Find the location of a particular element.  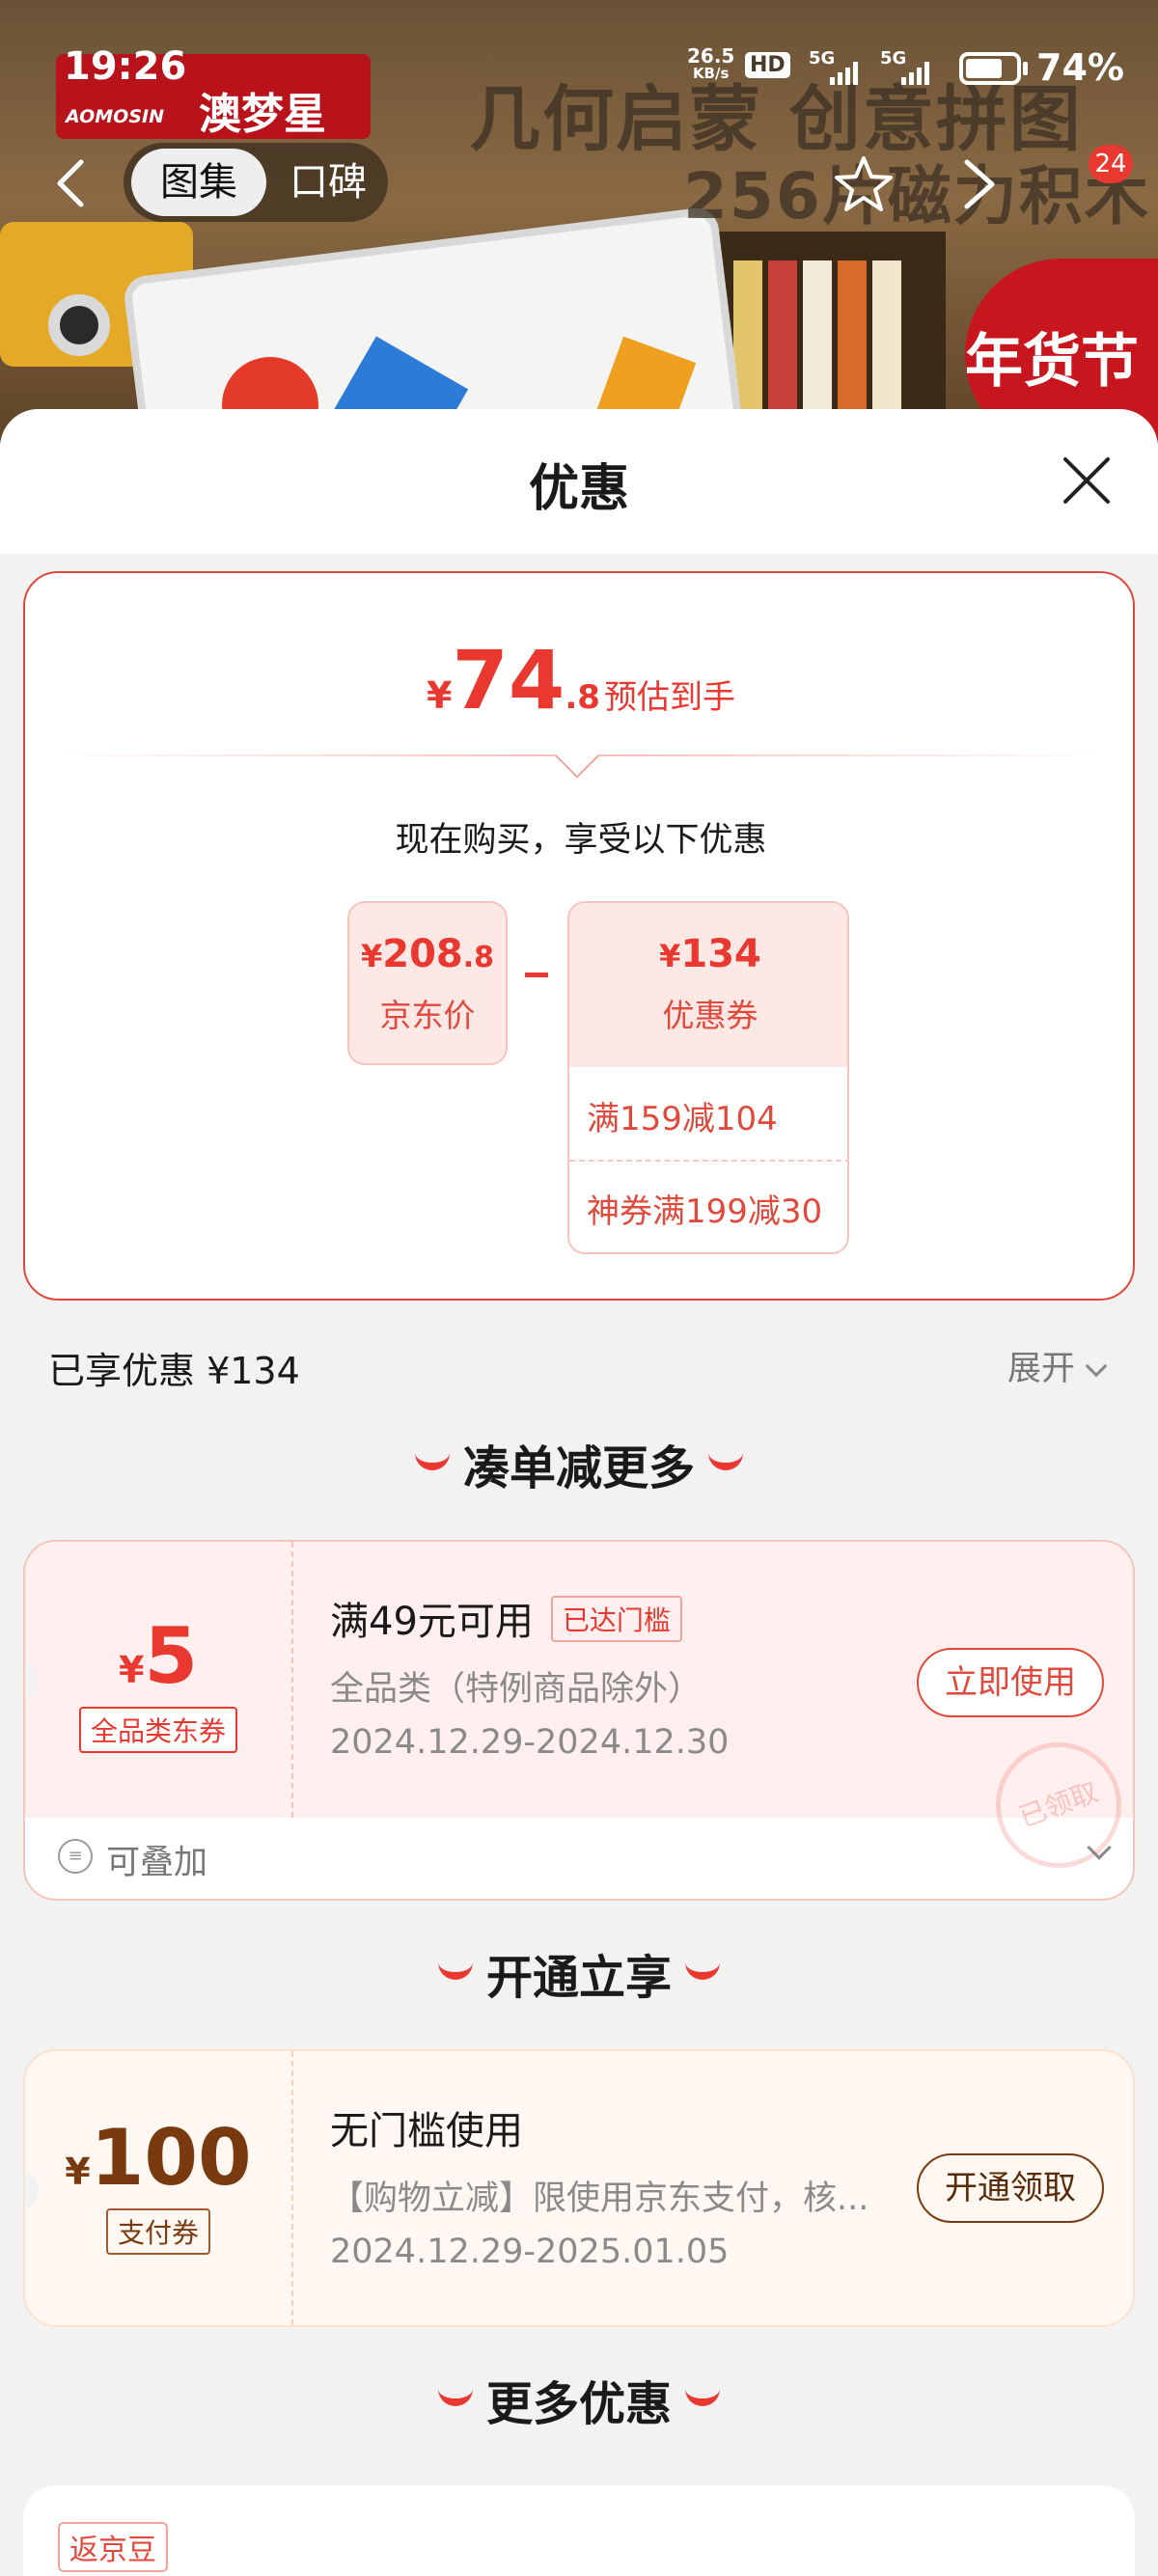

battery-tip is located at coordinates (1025, 68).